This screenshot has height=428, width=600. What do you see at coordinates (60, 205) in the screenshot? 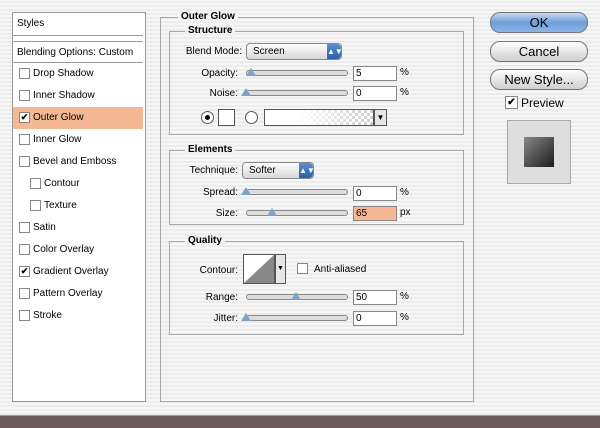
I see `style-item-label: Texture` at bounding box center [60, 205].